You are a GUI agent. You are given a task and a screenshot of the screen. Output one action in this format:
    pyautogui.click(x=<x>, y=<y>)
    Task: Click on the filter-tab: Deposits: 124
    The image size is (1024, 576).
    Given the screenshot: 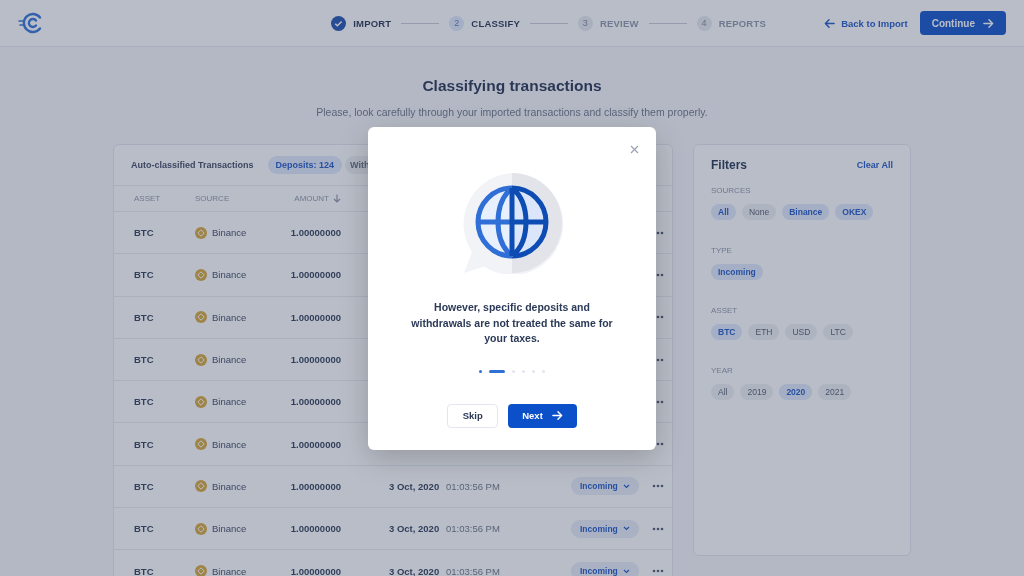 What is the action you would take?
    pyautogui.click(x=305, y=165)
    